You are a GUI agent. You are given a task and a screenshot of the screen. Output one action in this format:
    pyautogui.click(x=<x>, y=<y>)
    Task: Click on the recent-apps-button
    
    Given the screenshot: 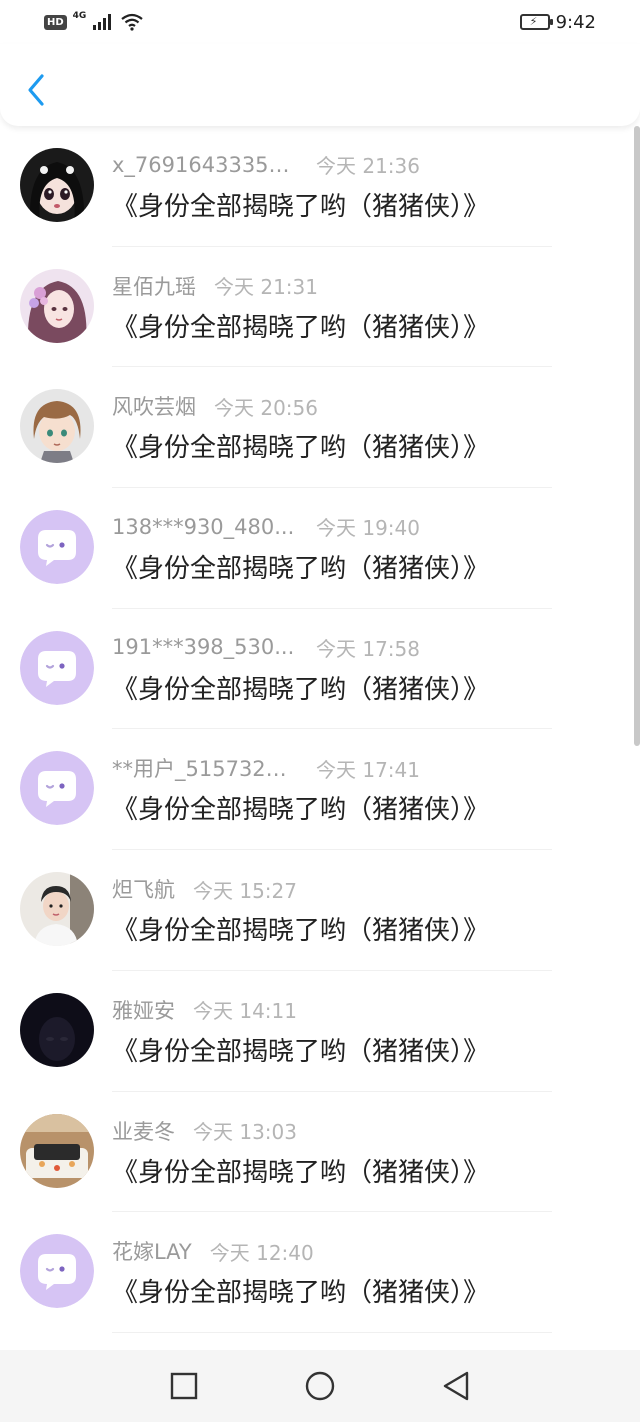 What is the action you would take?
    pyautogui.click(x=184, y=1386)
    